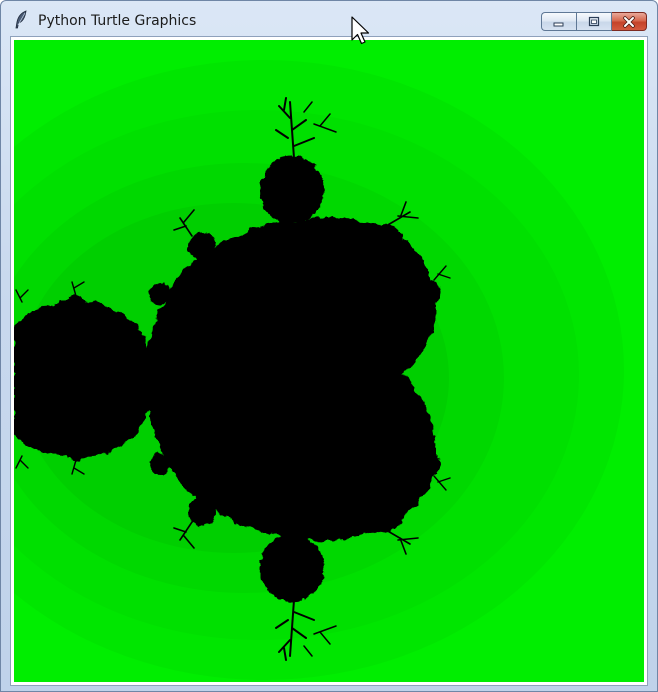 This screenshot has height=692, width=658. I want to click on bulb-left-top, so click(160, 294).